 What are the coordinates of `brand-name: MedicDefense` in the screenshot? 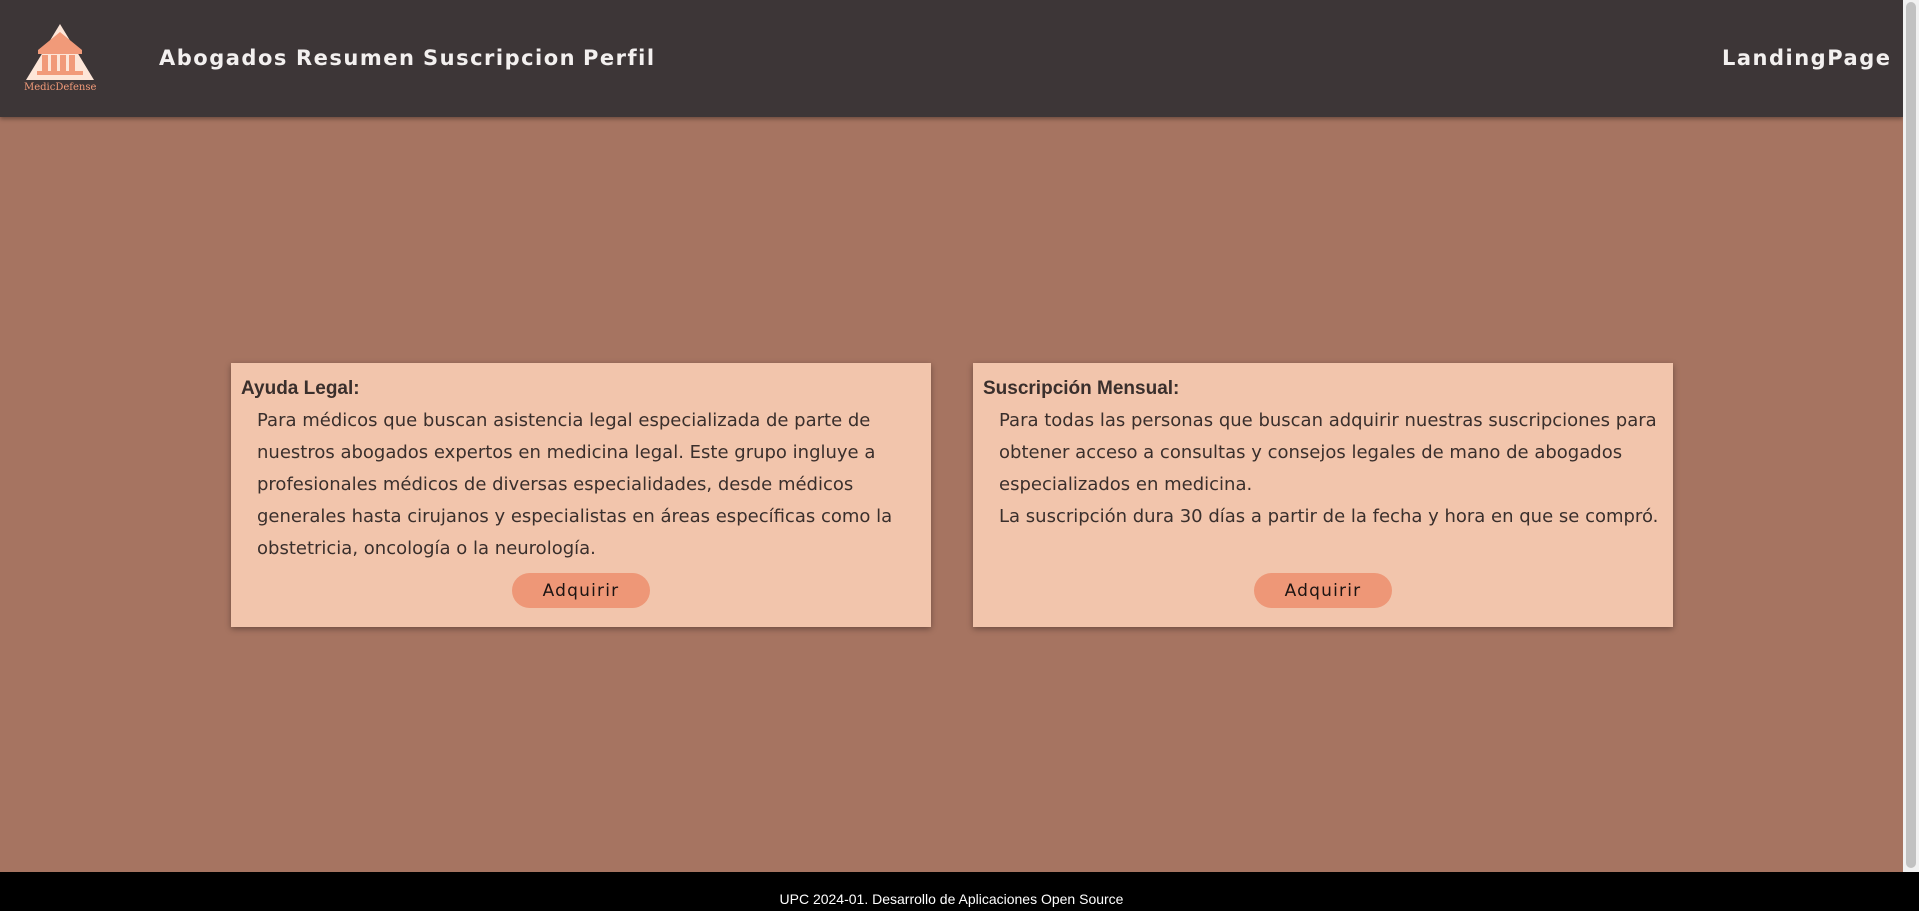 It's located at (60, 87).